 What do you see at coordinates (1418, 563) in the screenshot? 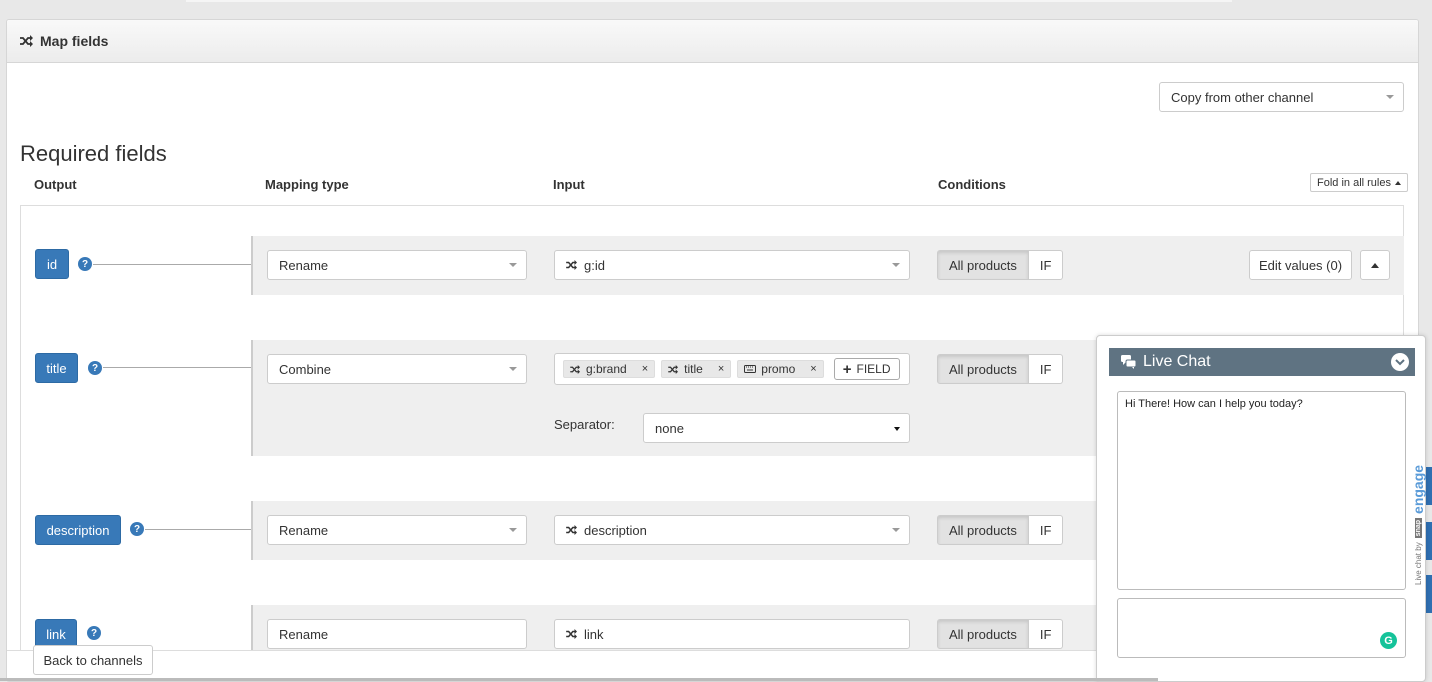
I see `brand-prefix: Live chat by` at bounding box center [1418, 563].